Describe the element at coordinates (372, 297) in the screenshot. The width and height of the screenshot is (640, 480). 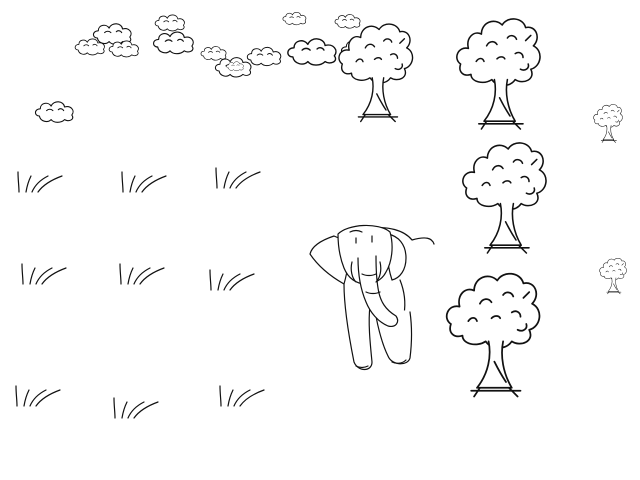
I see `elephant-icon` at that location.